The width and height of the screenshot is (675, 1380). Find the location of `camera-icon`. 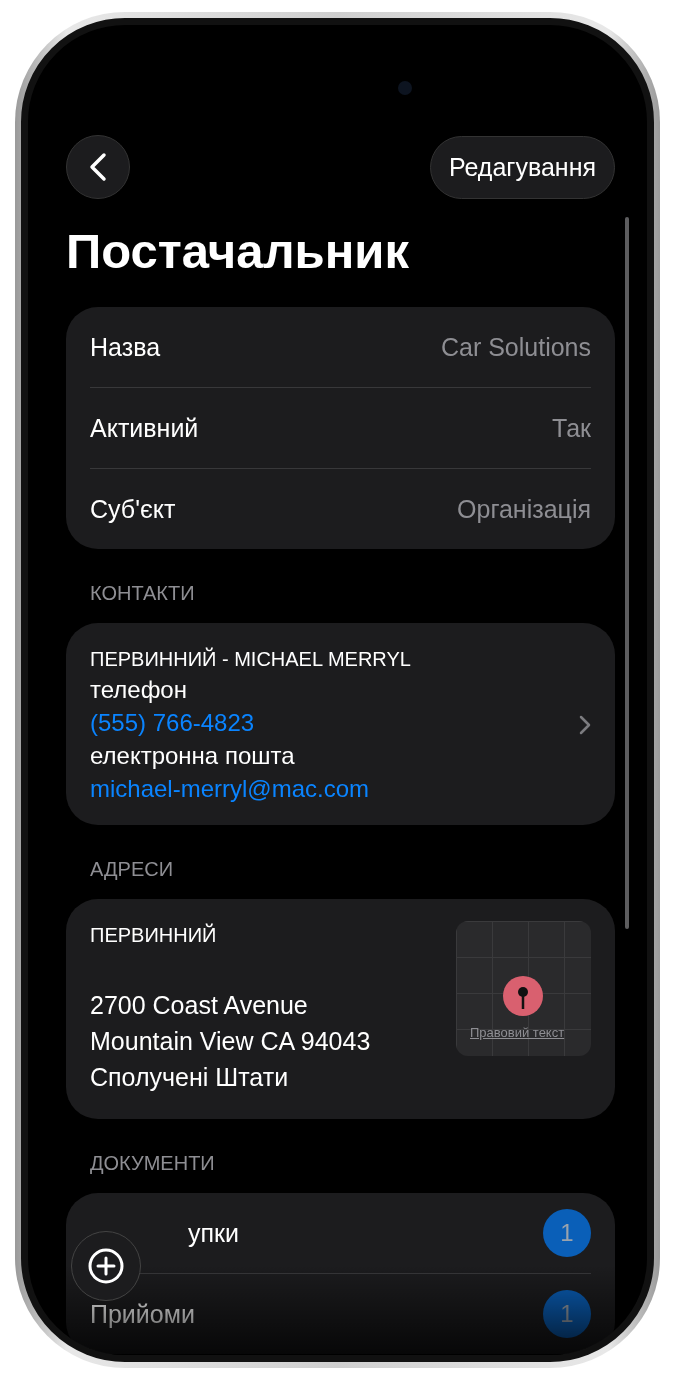

camera-icon is located at coordinates (405, 88).